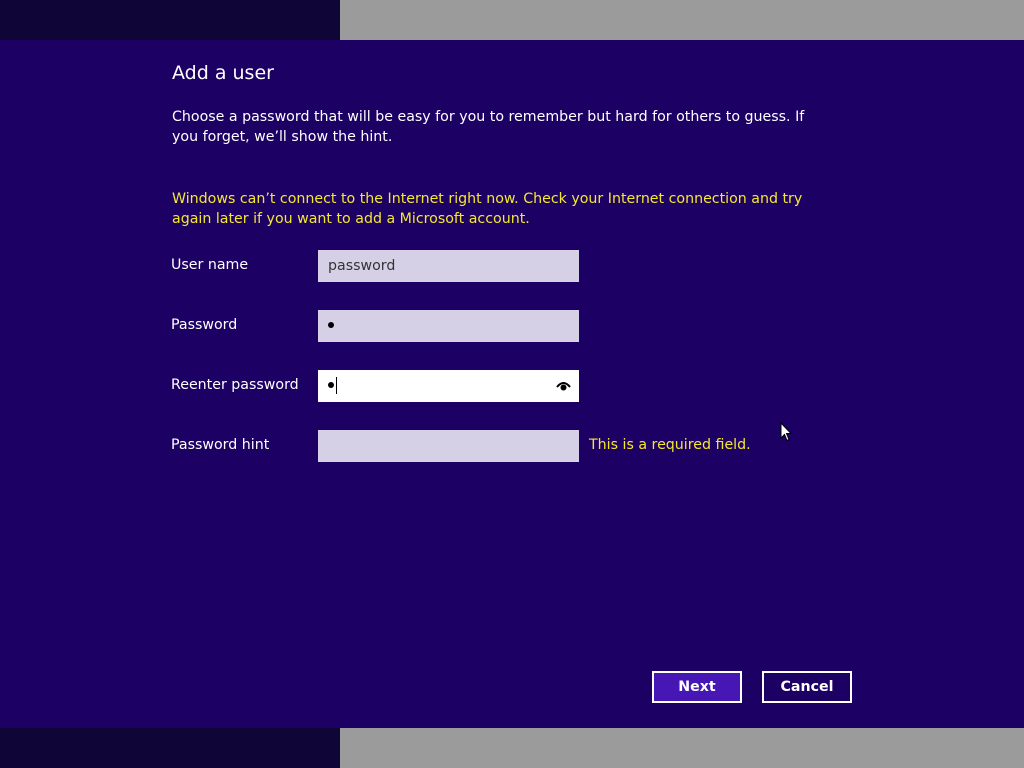 The image size is (1024, 768). I want to click on background-bottom-right, so click(682, 748).